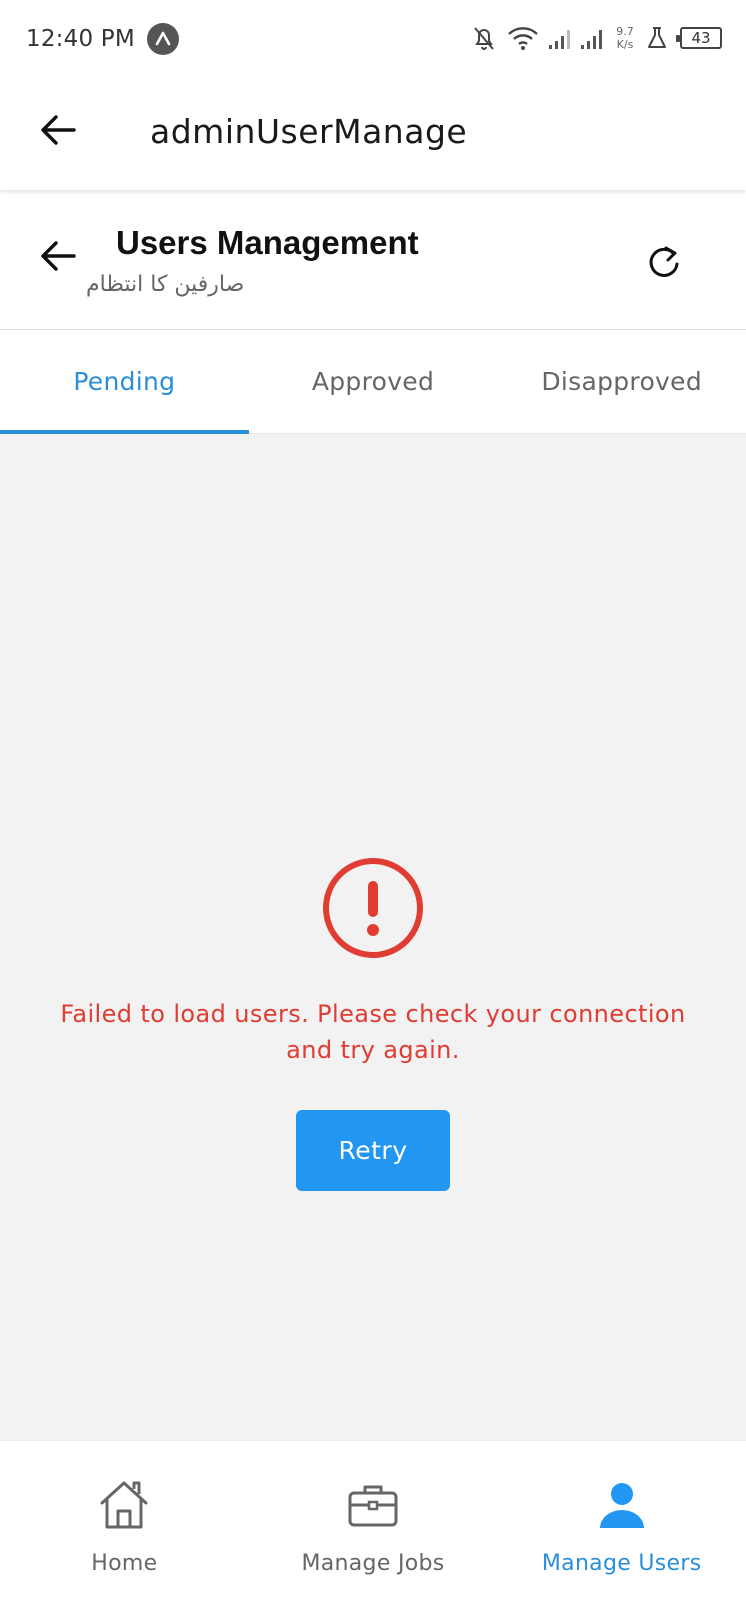 This screenshot has width=746, height=1600. What do you see at coordinates (664, 262) in the screenshot?
I see `refresh-icon` at bounding box center [664, 262].